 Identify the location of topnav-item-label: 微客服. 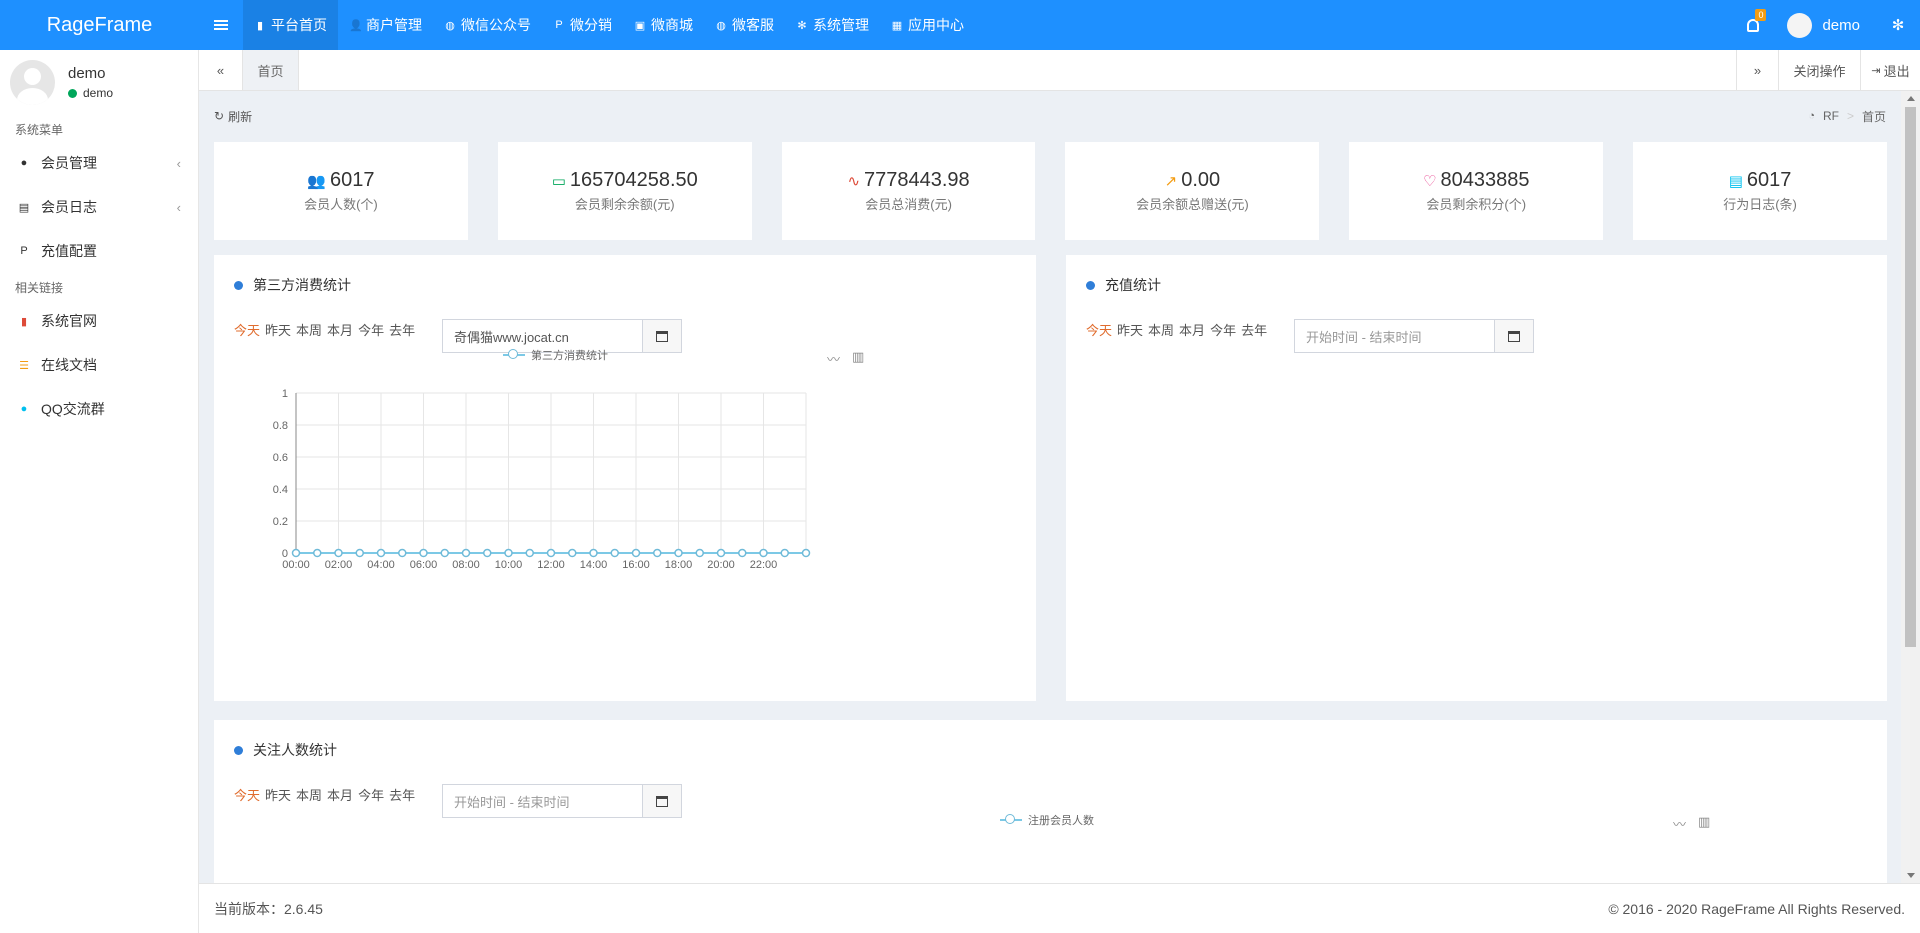
(753, 25).